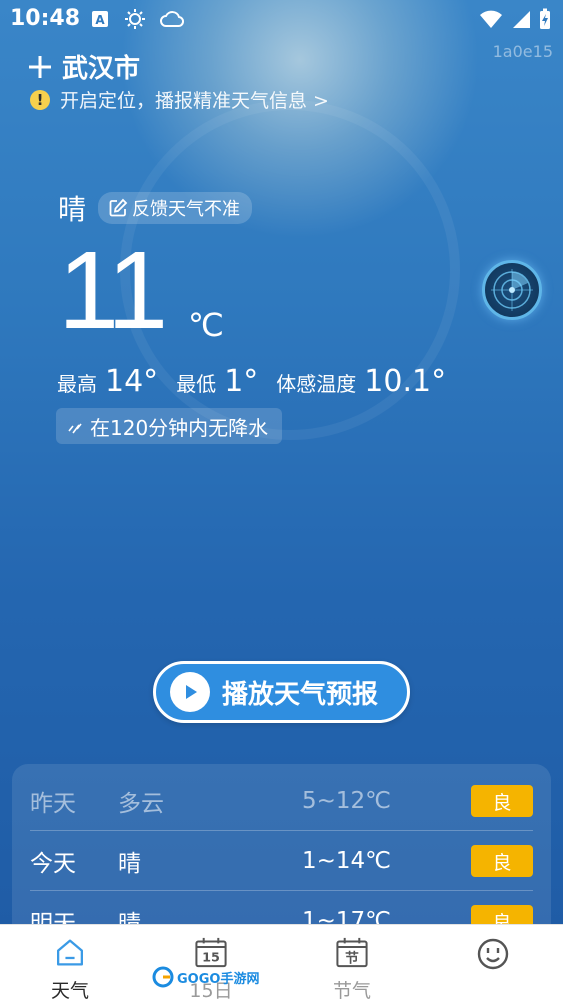 The width and height of the screenshot is (563, 1002). Describe the element at coordinates (281, 20) in the screenshot. I see `status-bar: 10:48 A` at that location.